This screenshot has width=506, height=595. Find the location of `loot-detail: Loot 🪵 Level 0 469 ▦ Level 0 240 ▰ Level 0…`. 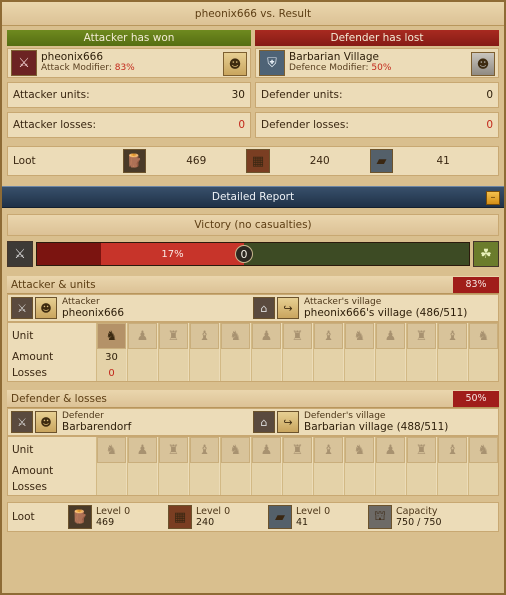

loot-detail: Loot 🪵 Level 0 469 ▦ Level 0 240 ▰ Level 0… is located at coordinates (253, 517).